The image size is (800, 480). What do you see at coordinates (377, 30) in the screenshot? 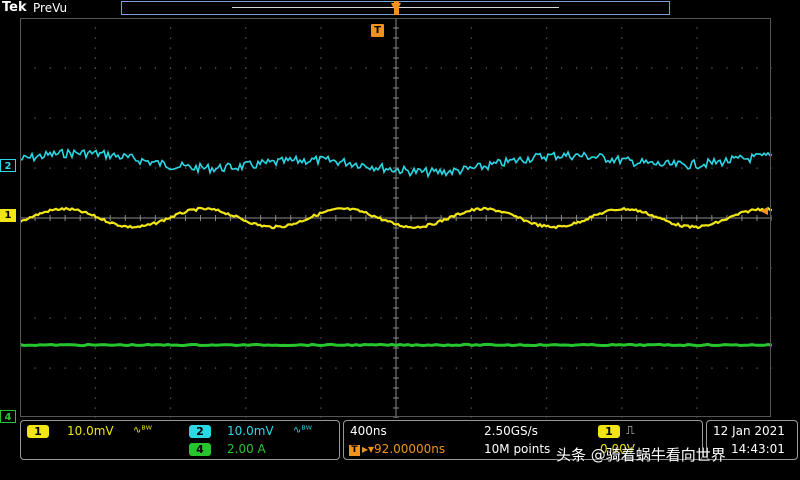
I see `trigger-marker: T` at bounding box center [377, 30].